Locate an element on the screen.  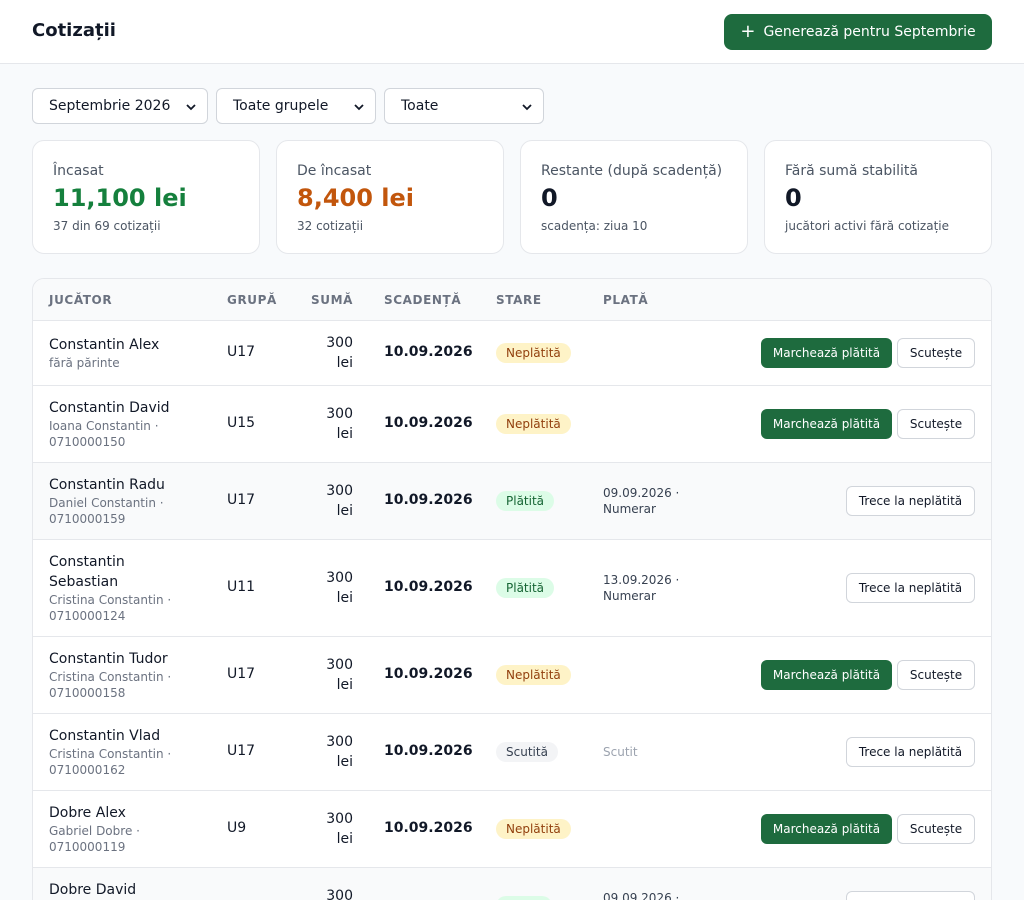
top-bar: Cotizații + Generează pentru Septembrie is located at coordinates (512, 32).